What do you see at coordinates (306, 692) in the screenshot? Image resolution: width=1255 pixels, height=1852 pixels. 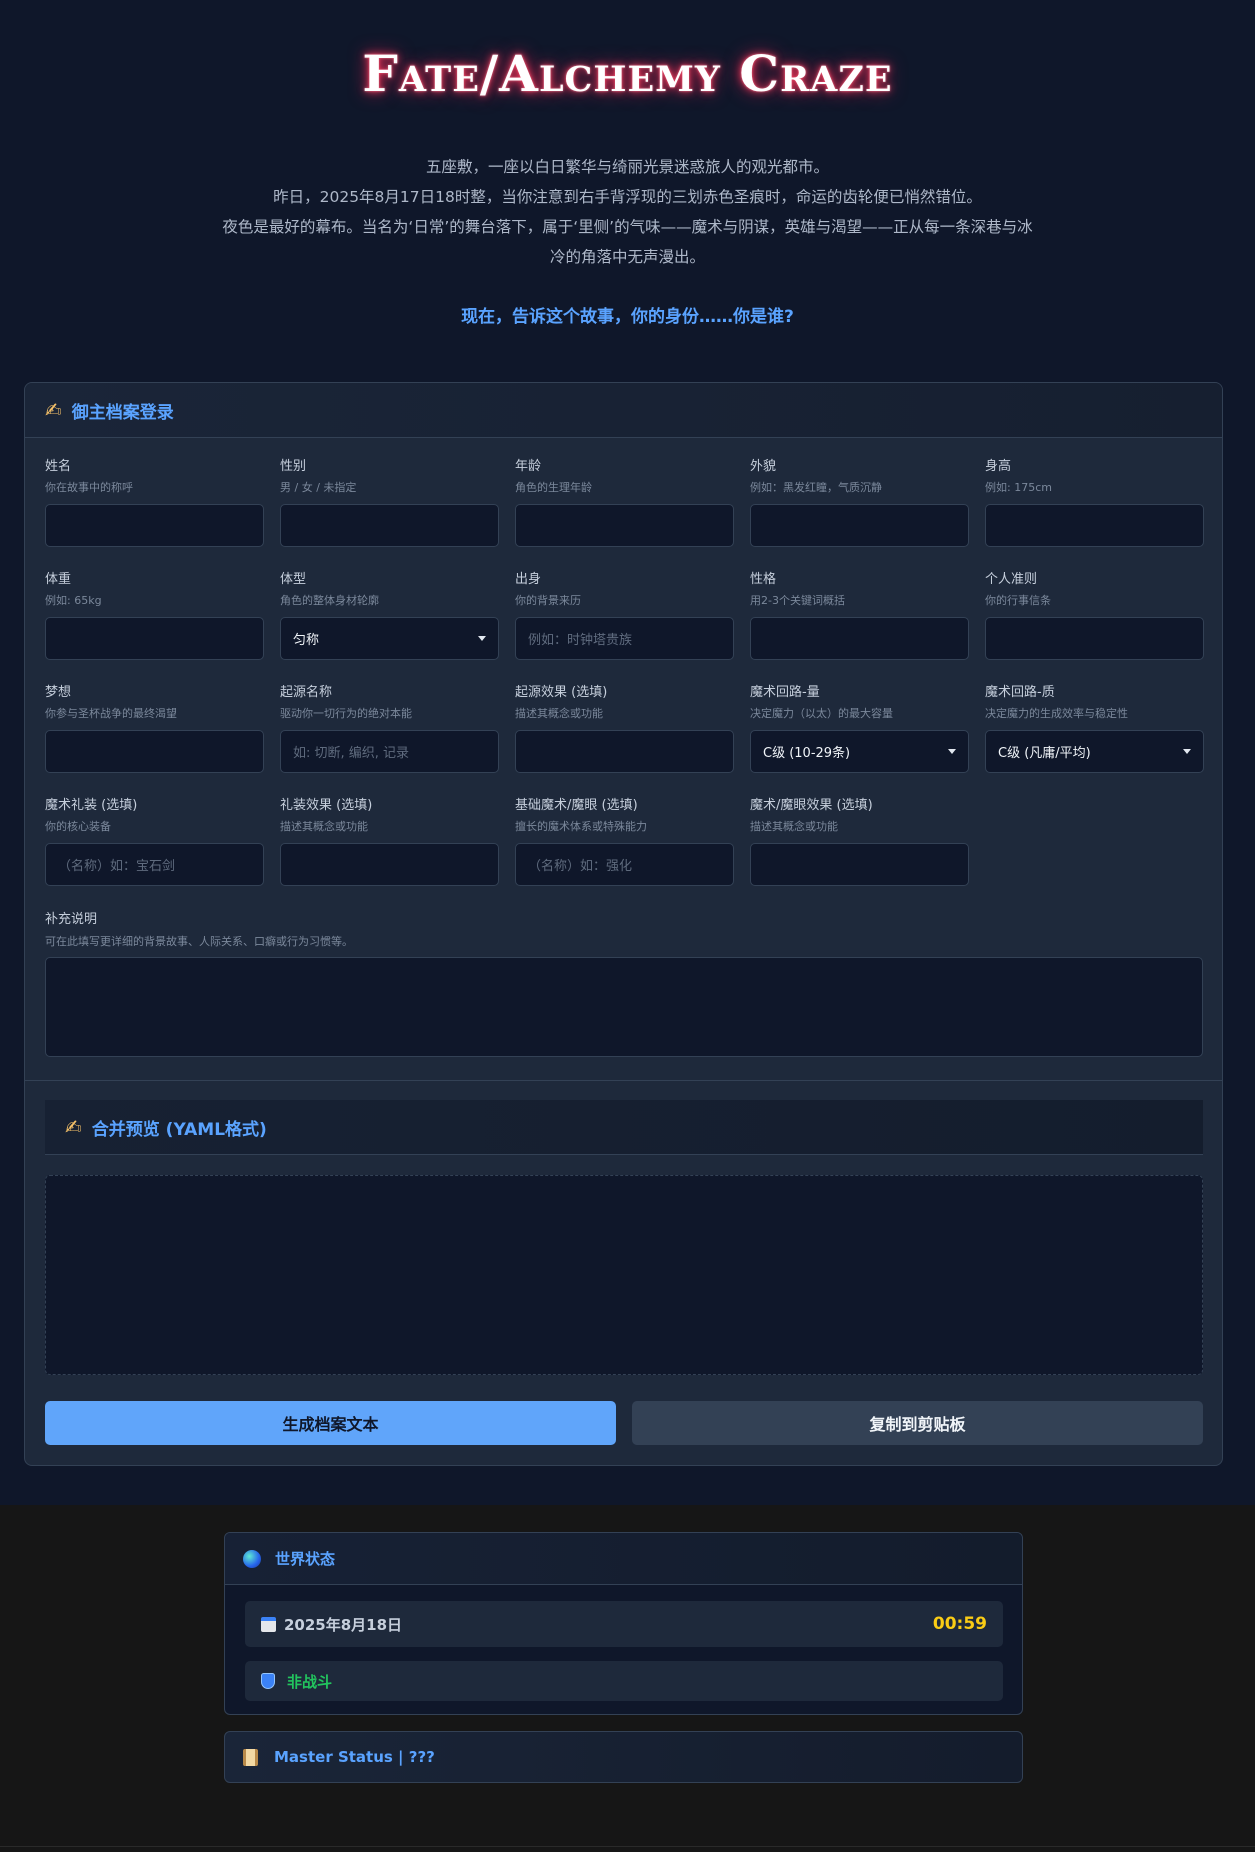 I see `field-label: 起源名称` at bounding box center [306, 692].